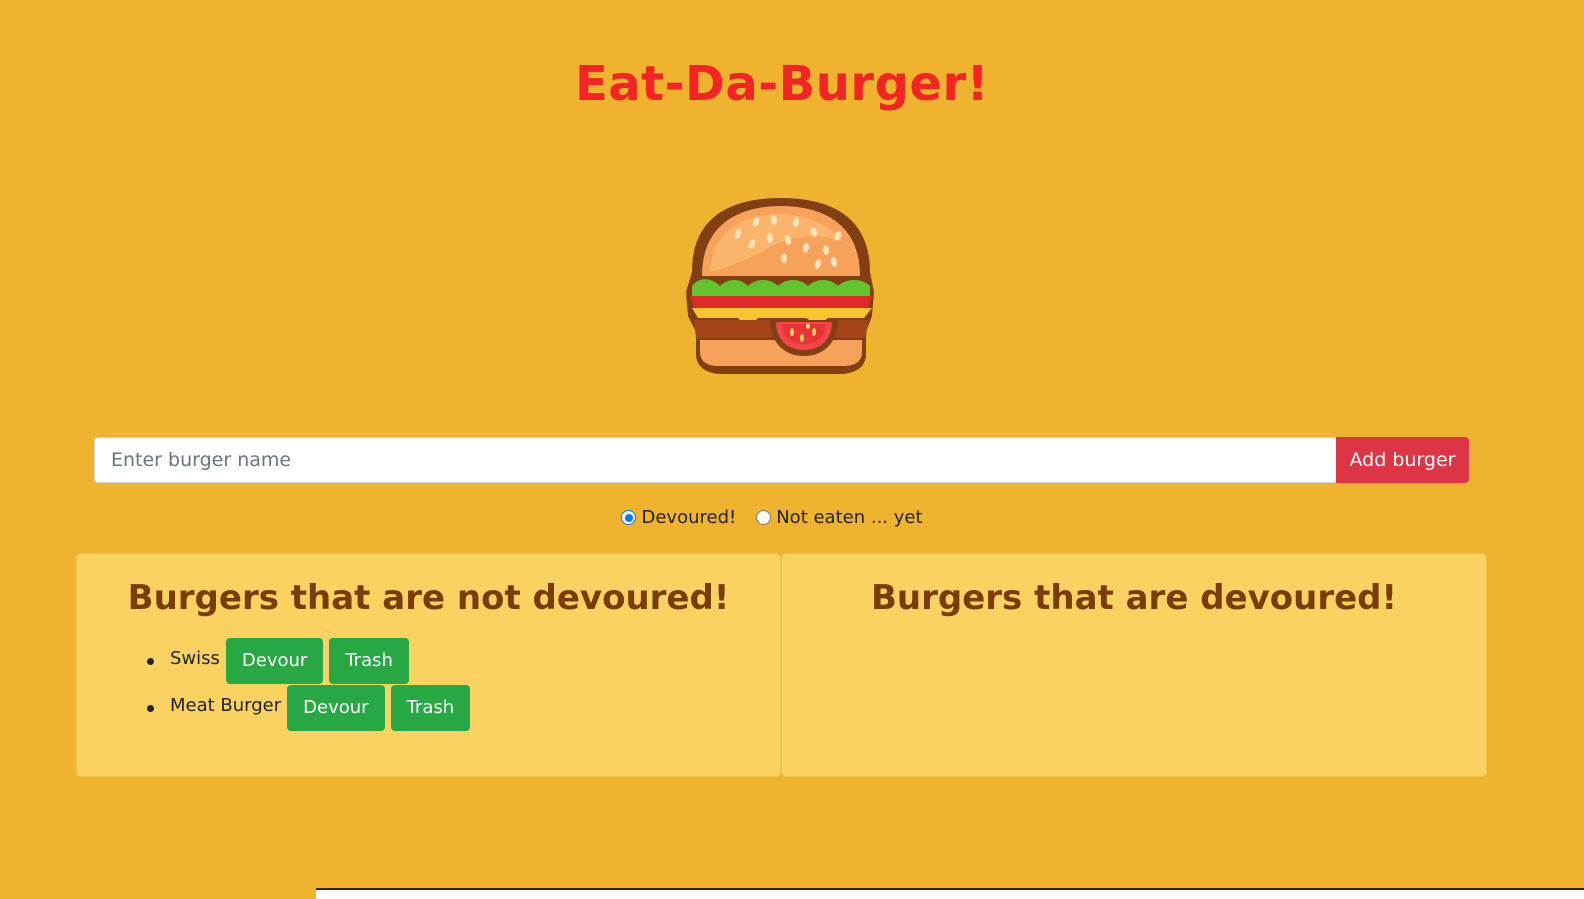 Image resolution: width=1584 pixels, height=899 pixels. What do you see at coordinates (950, 889) in the screenshot?
I see `bottom-edge-line` at bounding box center [950, 889].